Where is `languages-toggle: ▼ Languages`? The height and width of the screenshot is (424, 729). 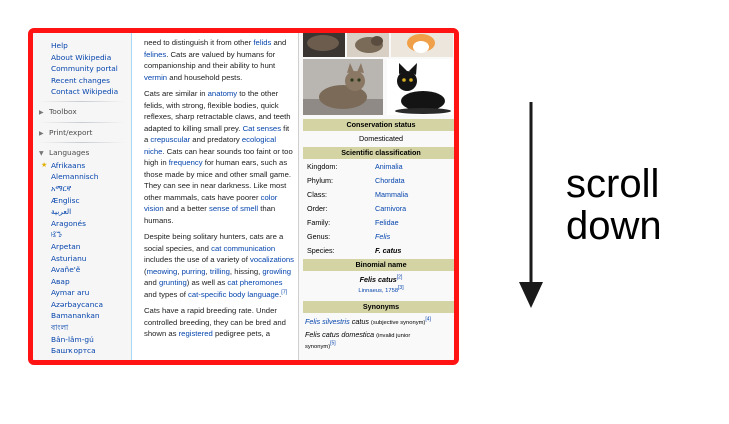 languages-toggle: ▼ Languages is located at coordinates (82, 153).